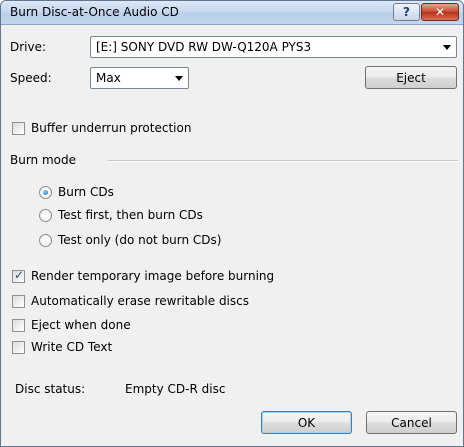 The image size is (464, 447). I want to click on radio-test-then-burn: Test first, then burn CDs, so click(121, 215).